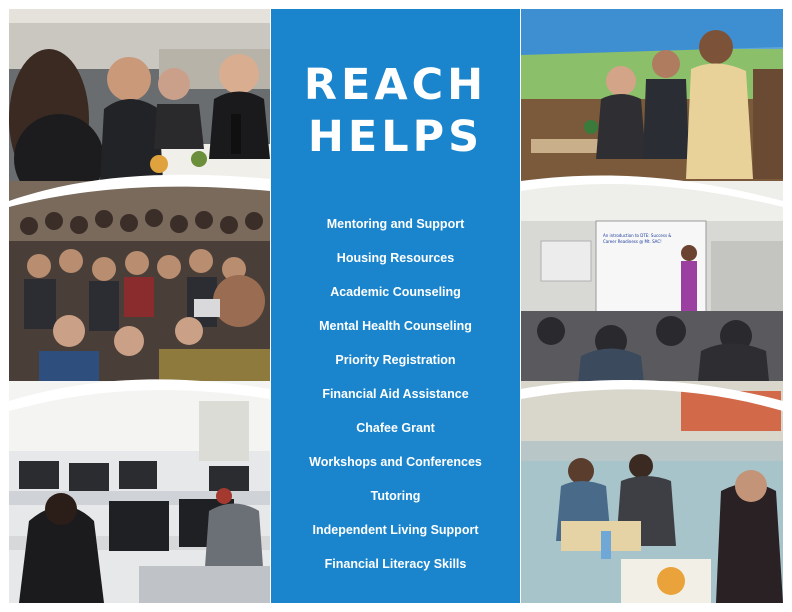  I want to click on service-item: Mental Health Counseling, so click(395, 326).